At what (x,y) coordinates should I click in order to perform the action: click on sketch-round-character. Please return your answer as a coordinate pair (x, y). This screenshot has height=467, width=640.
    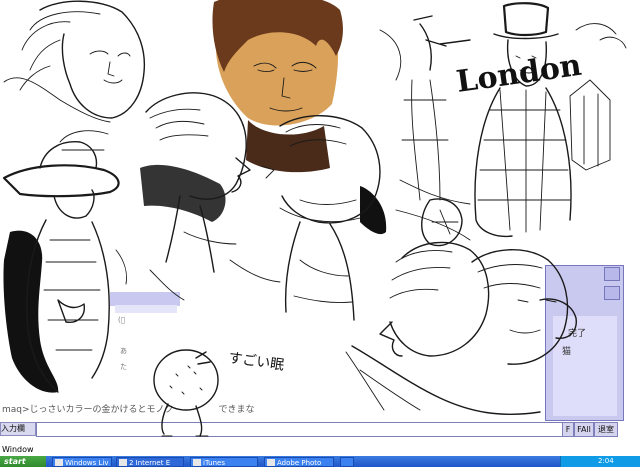
    Looking at the image, I should click on (186, 393).